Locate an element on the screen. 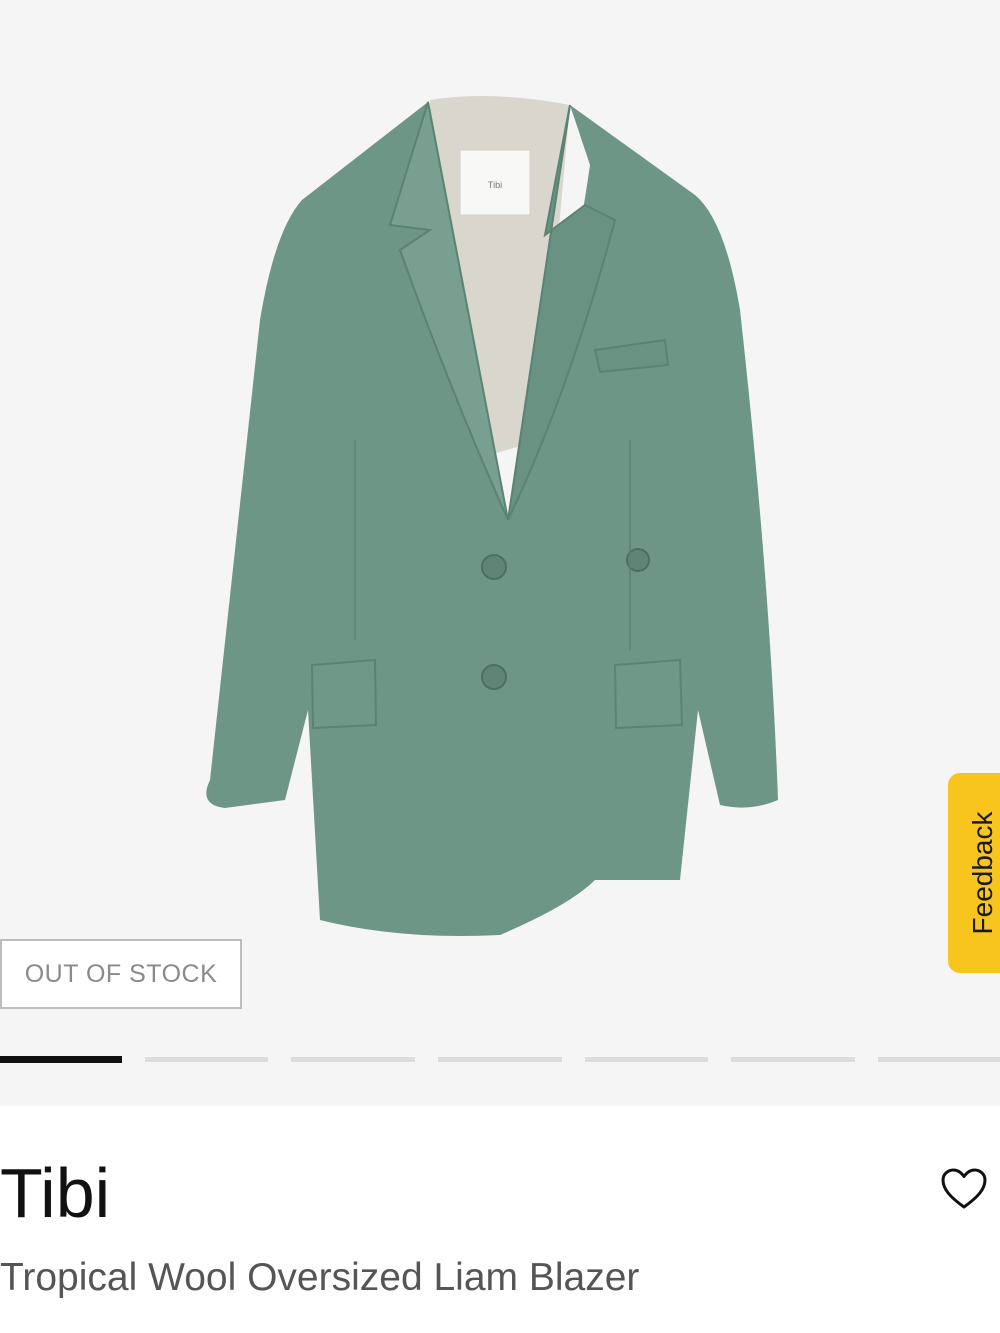  feedback-label: Feedback is located at coordinates (982, 873).